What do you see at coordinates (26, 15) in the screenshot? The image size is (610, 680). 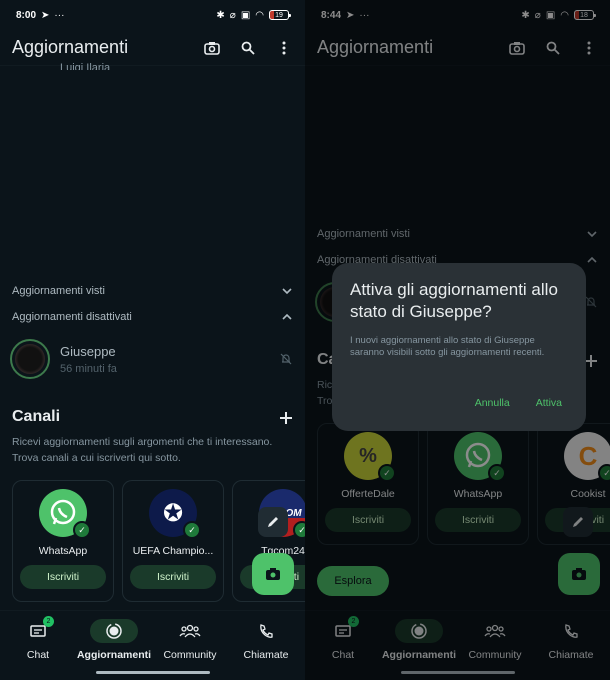 I see `status-time: 8:00` at bounding box center [26, 15].